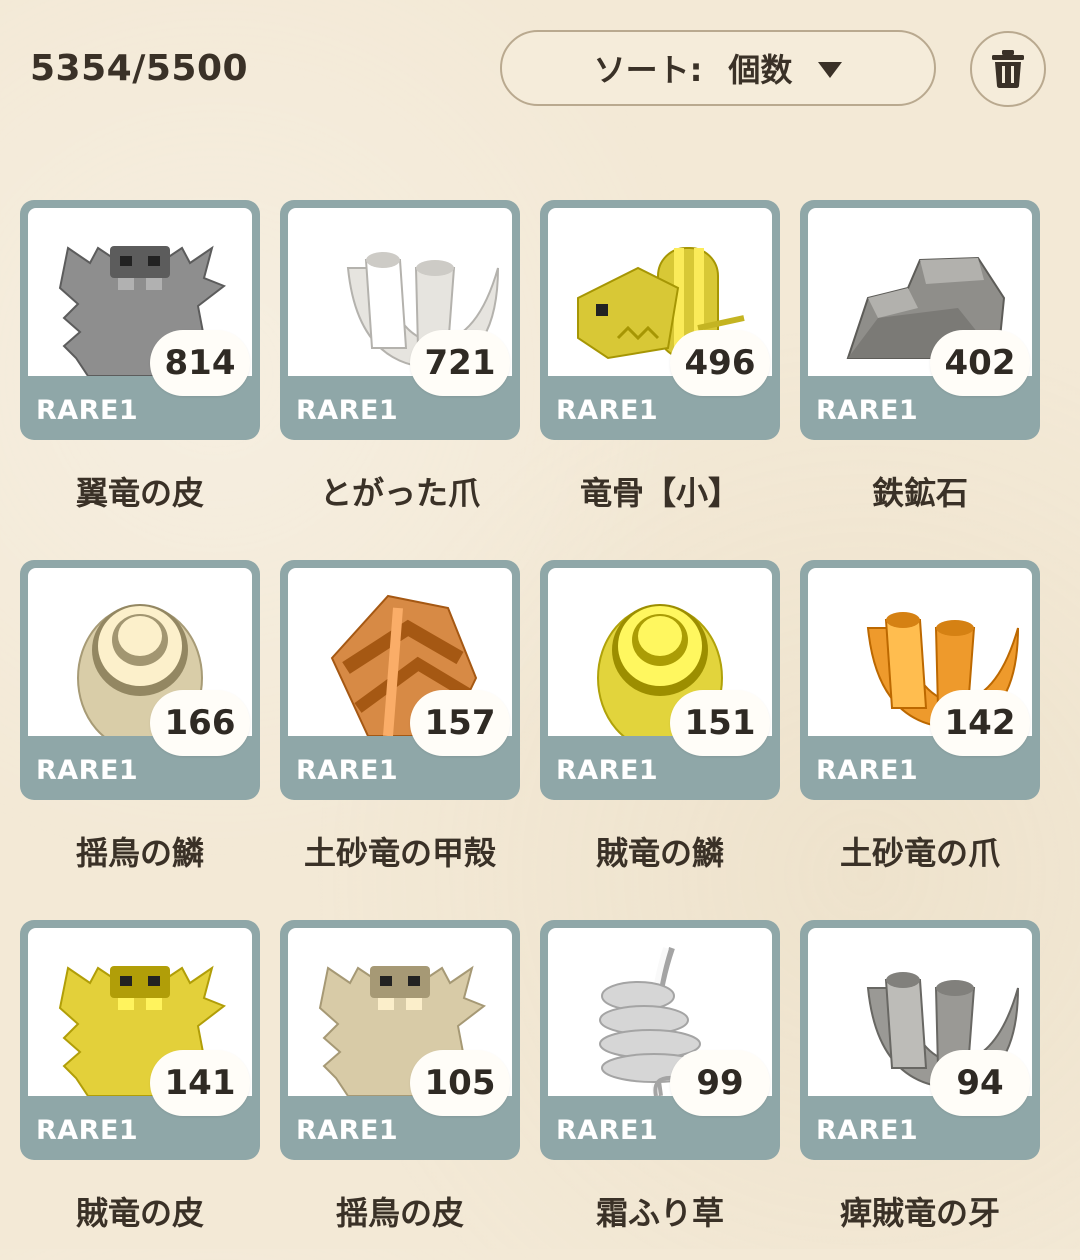 The width and height of the screenshot is (1080, 1260). I want to click on material-card: 496 RARE1, so click(660, 320).